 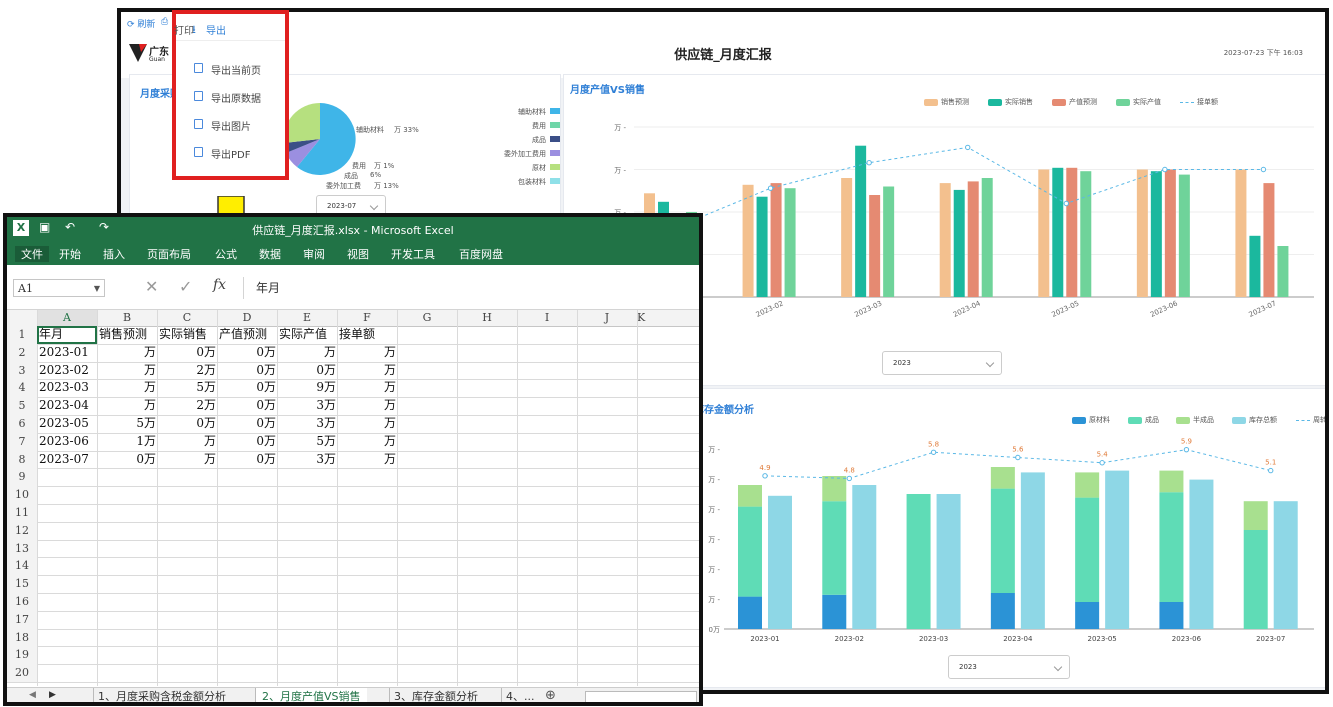 What do you see at coordinates (22, 388) in the screenshot?
I see `row-header: 4` at bounding box center [22, 388].